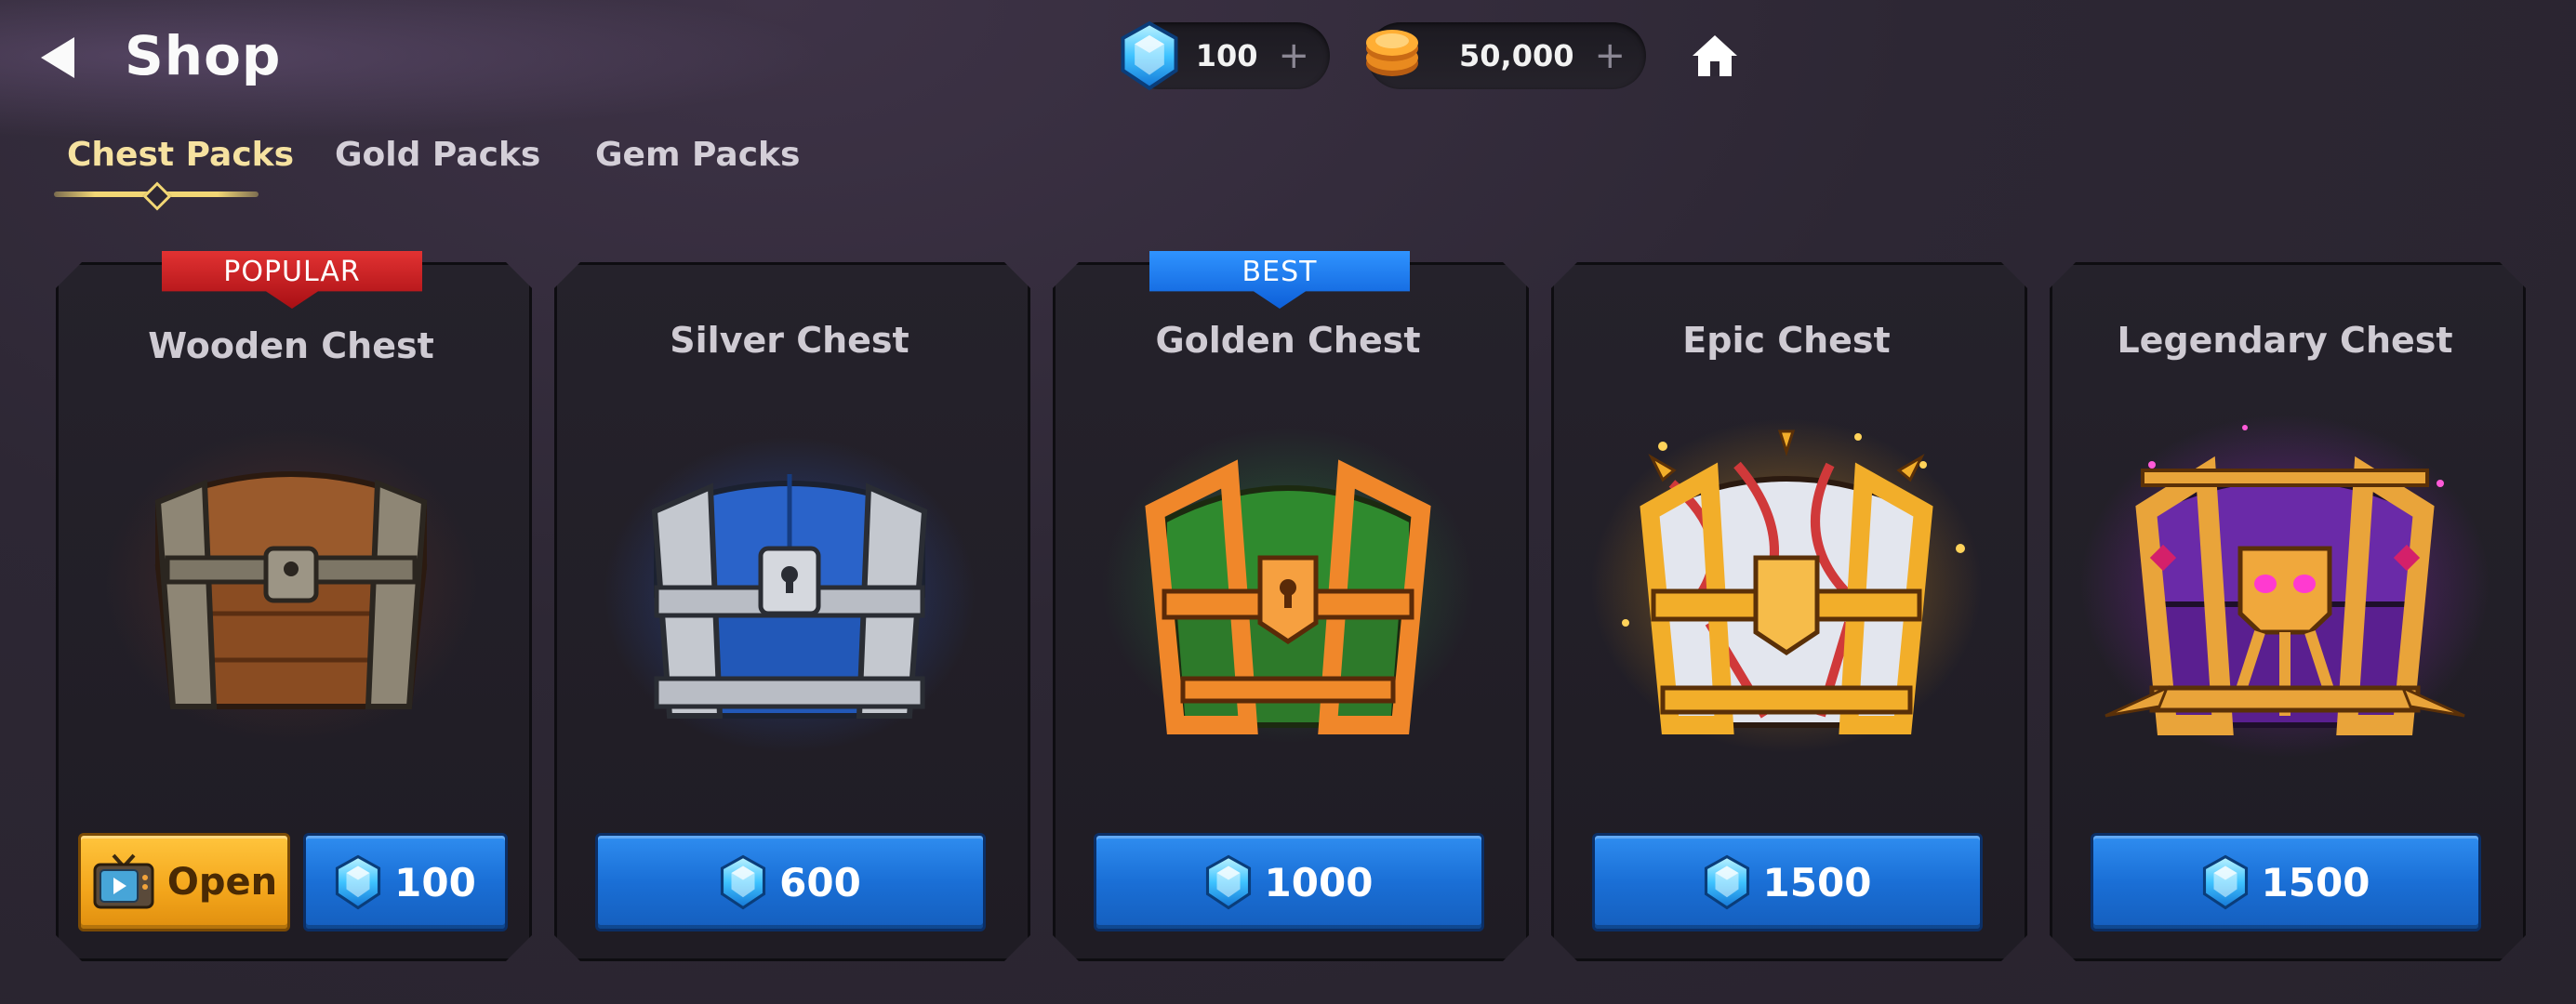 The image size is (2576, 1004). What do you see at coordinates (1786, 585) in the screenshot?
I see `epic-chest-image` at bounding box center [1786, 585].